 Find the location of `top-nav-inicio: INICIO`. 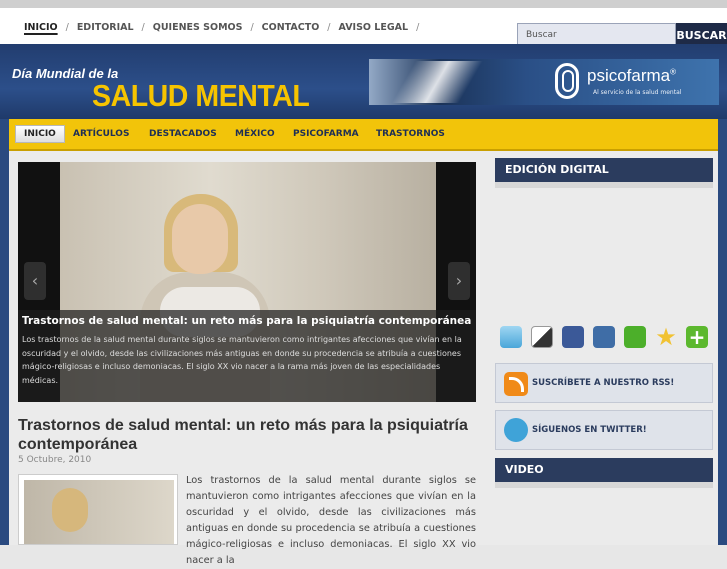

top-nav-inicio: INICIO is located at coordinates (41, 27).